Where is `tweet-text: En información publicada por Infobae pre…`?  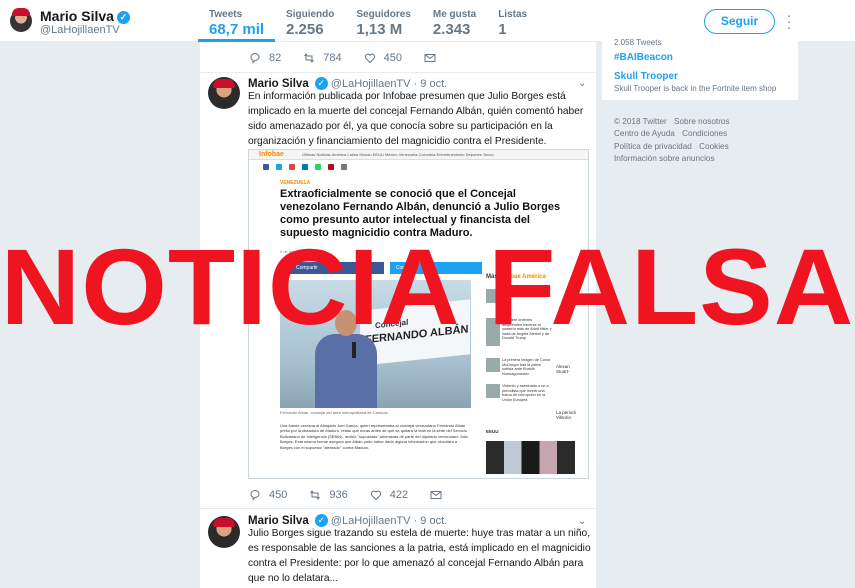
tweet-text: En información publicada por Infobae pre… is located at coordinates (416, 119).